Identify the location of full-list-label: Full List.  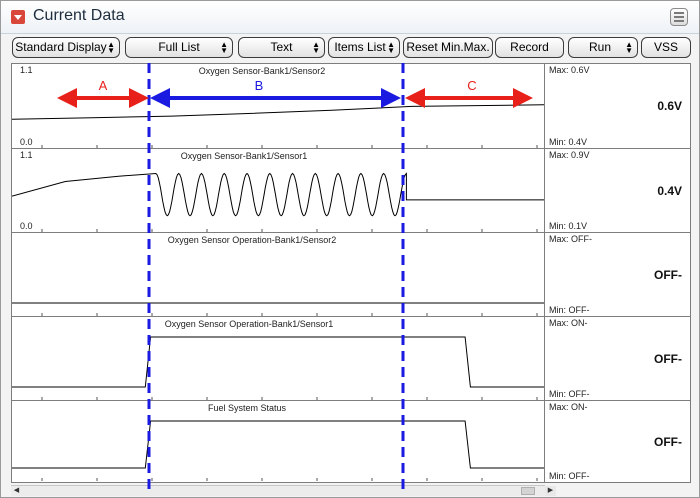
(179, 47).